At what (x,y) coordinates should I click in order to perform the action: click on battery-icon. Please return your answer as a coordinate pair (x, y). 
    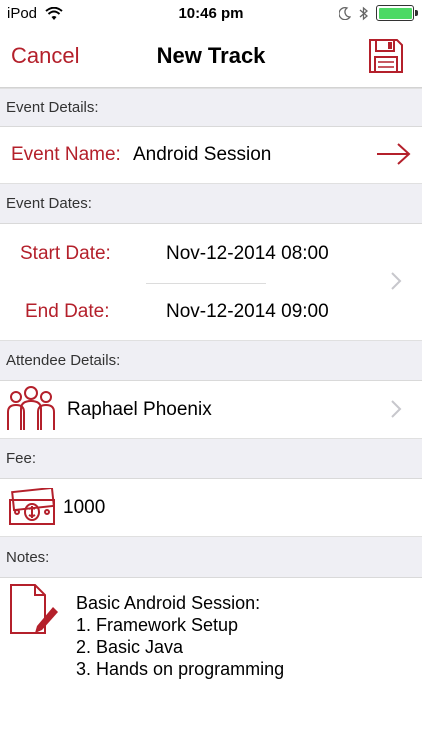
    Looking at the image, I should click on (397, 13).